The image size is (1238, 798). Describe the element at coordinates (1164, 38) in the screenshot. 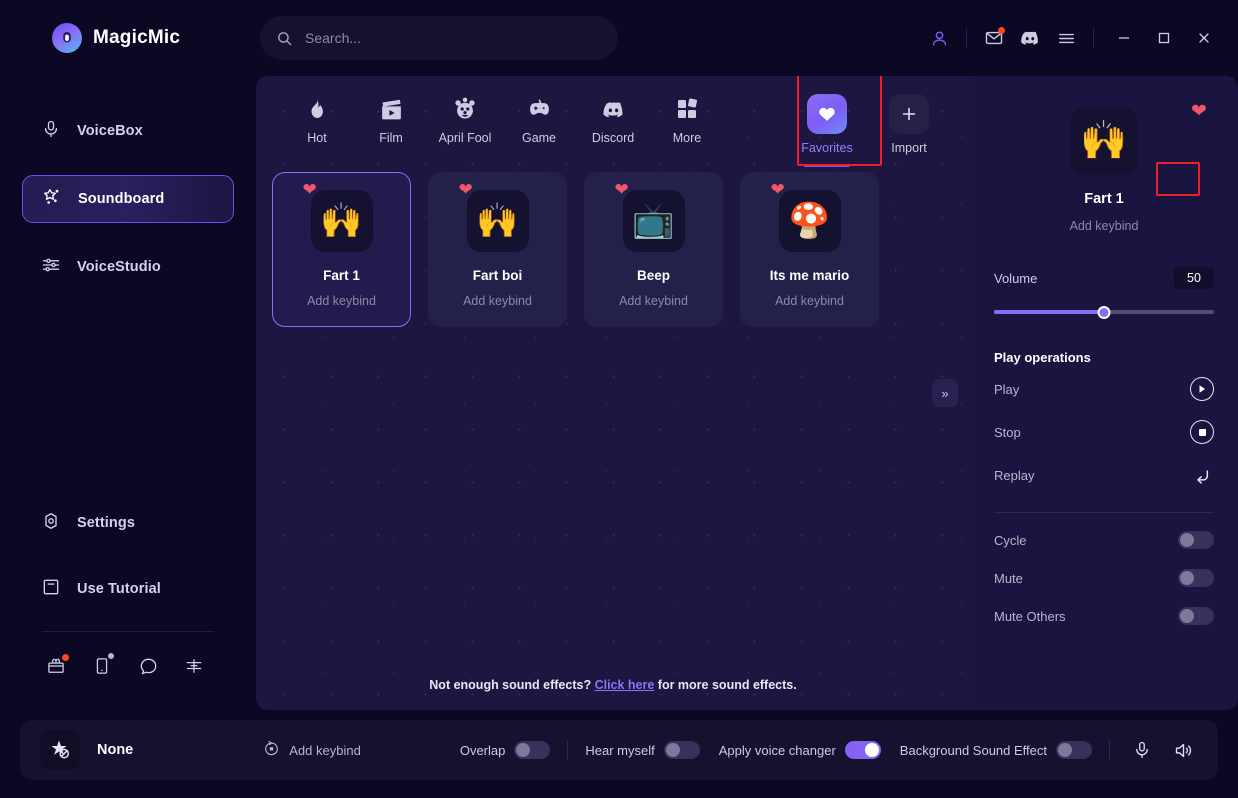

I see `maximize-button` at that location.